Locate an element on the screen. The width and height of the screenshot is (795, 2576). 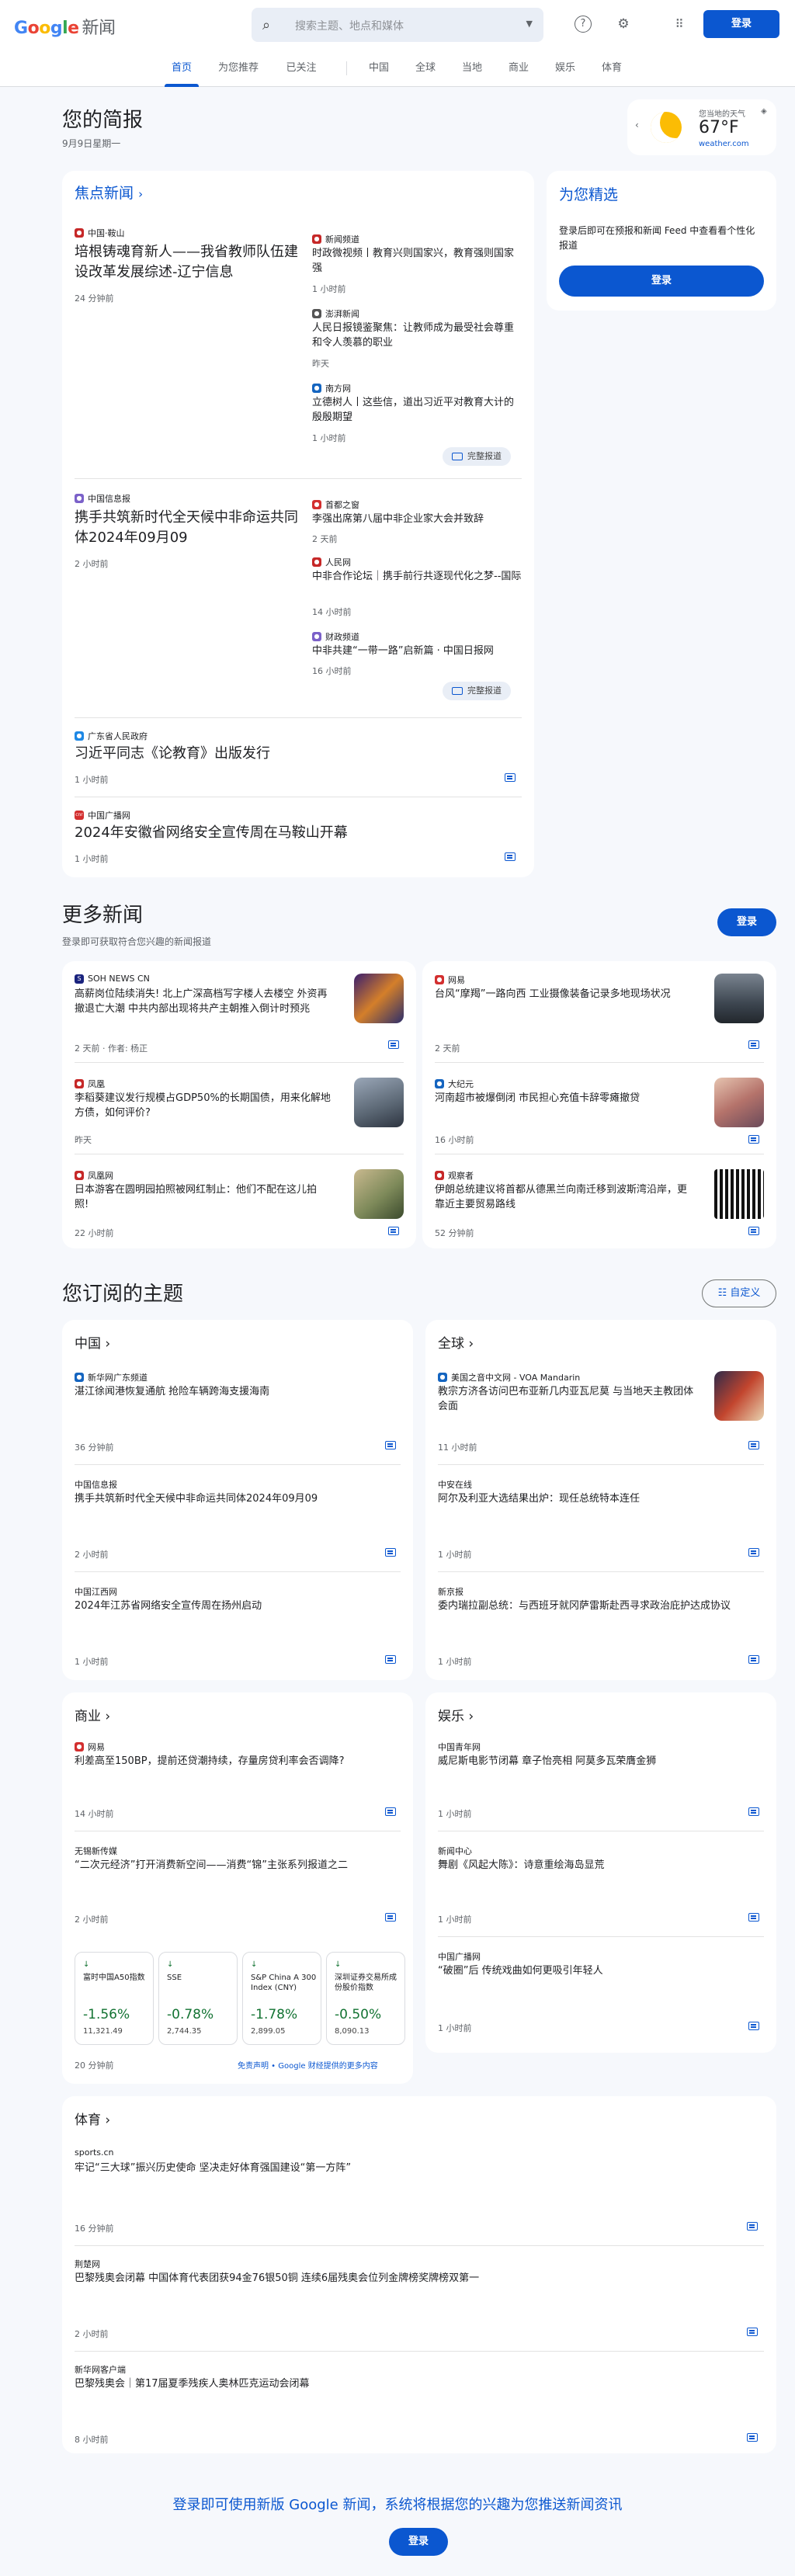
tab-entertainment: 娱乐 is located at coordinates (565, 68).